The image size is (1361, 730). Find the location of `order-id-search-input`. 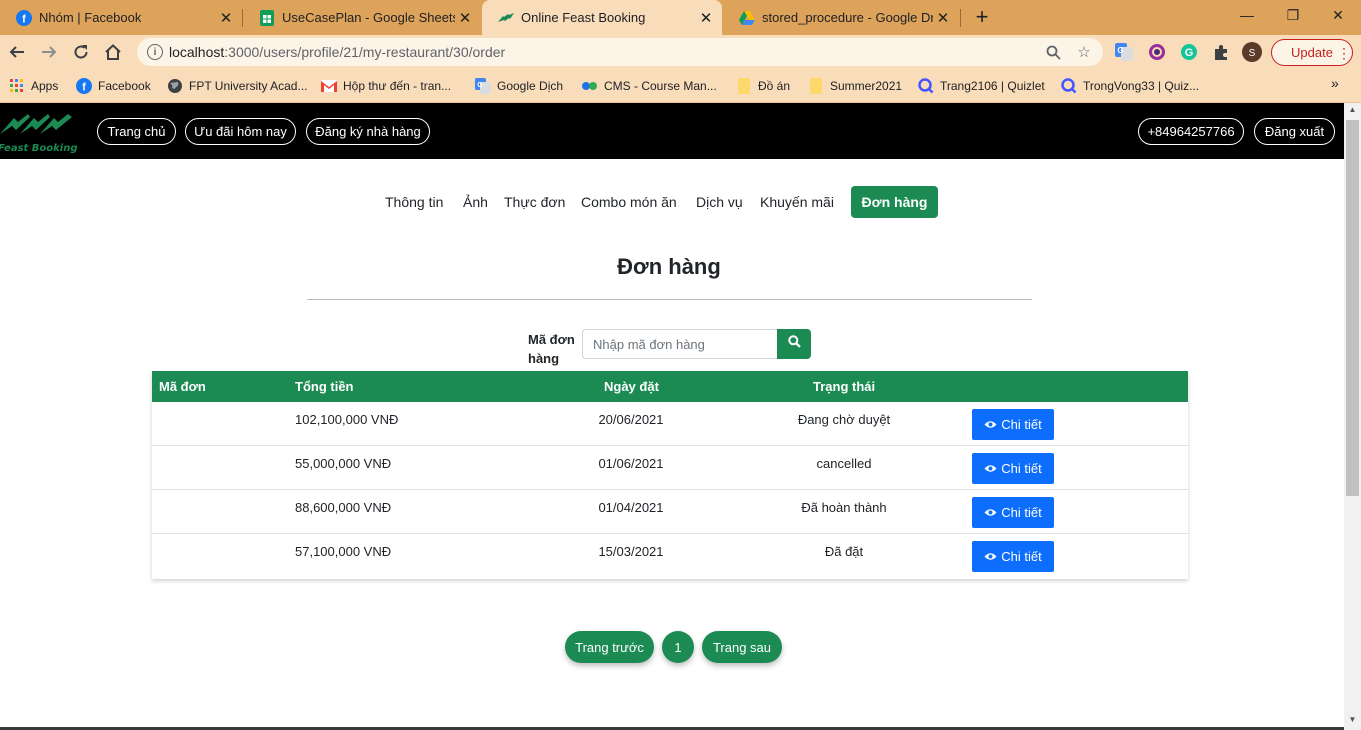

order-id-search-input is located at coordinates (680, 344).